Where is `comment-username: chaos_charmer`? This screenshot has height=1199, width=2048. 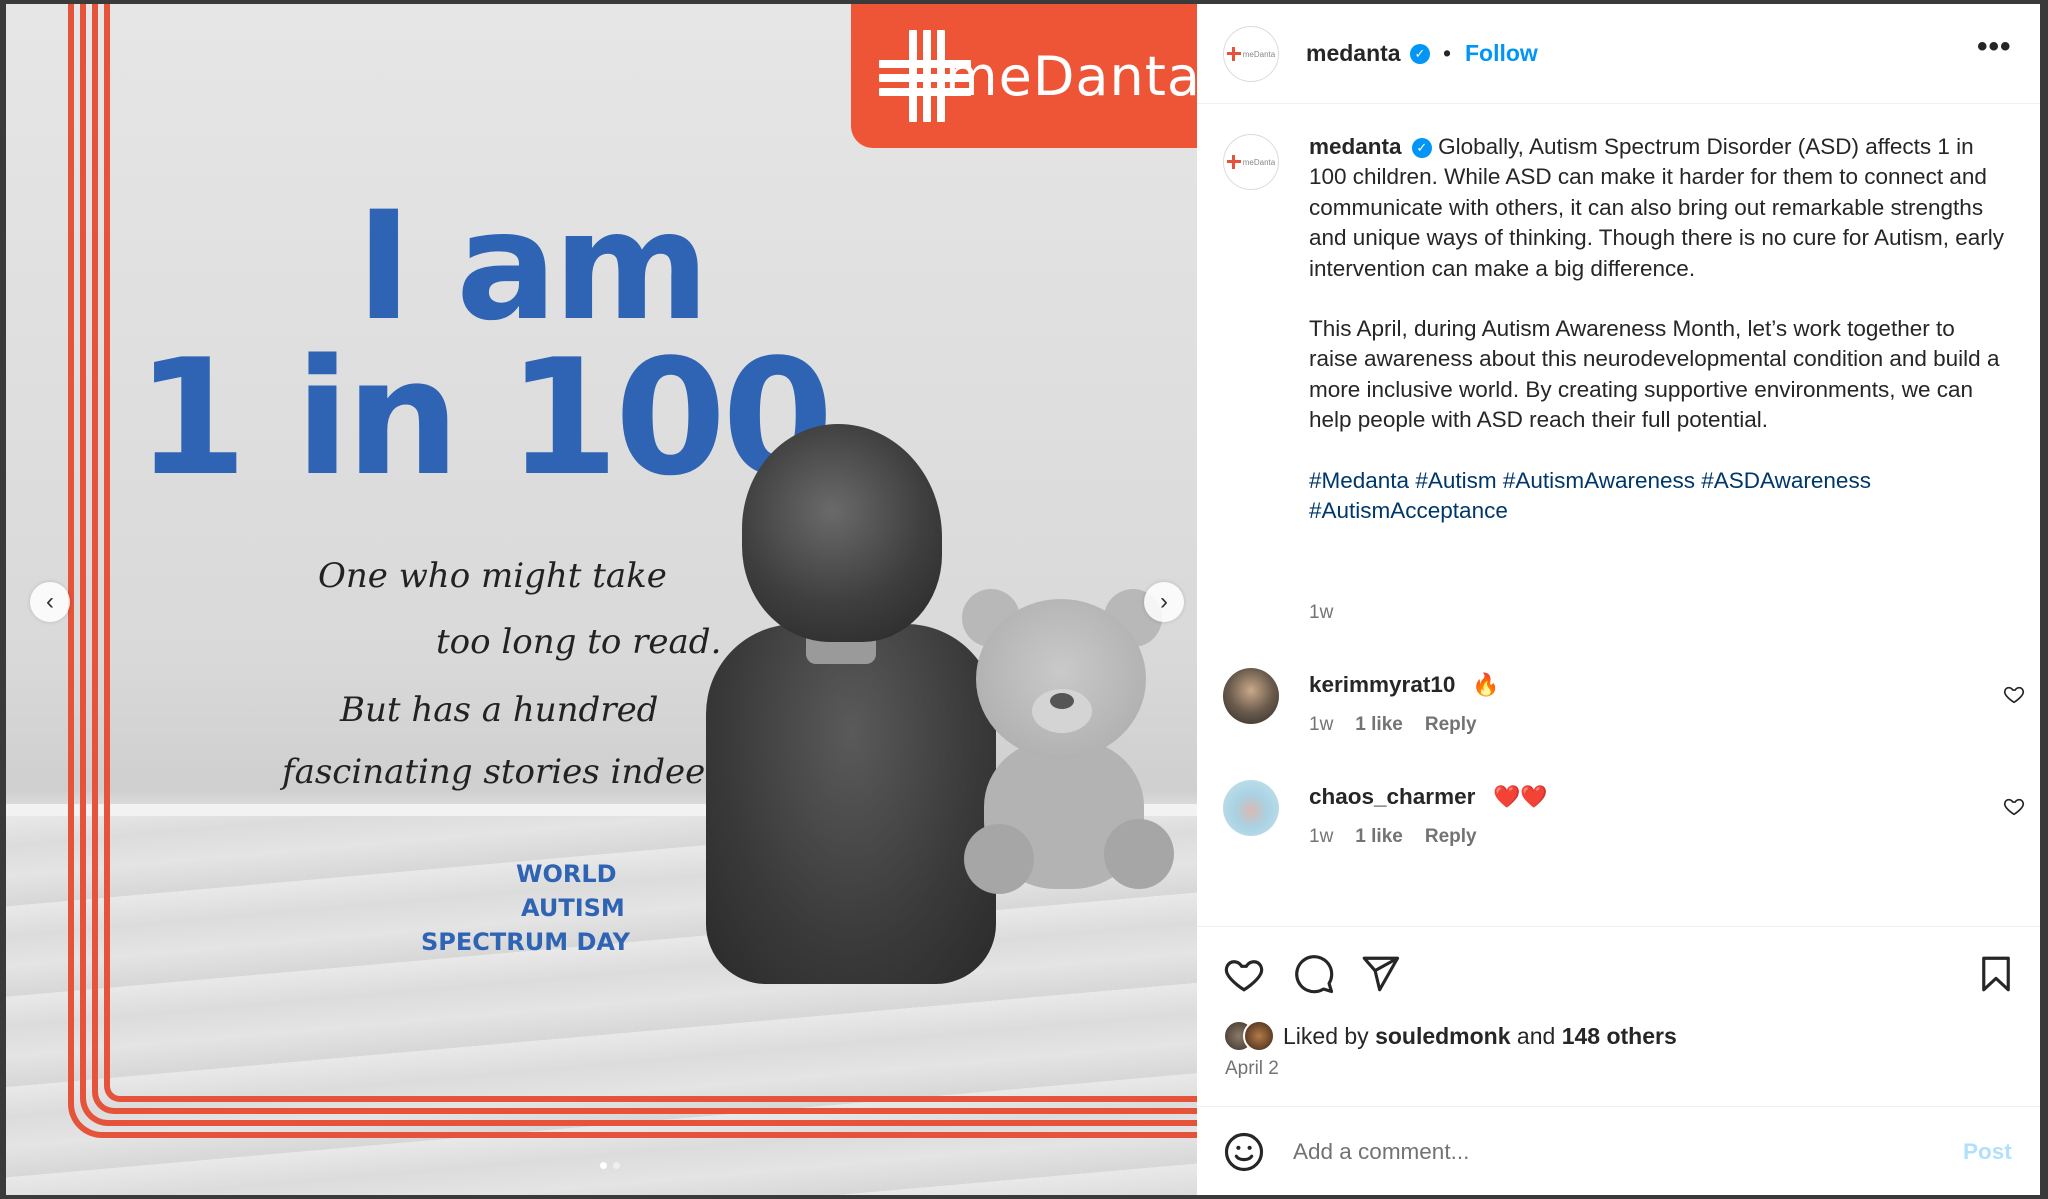
comment-username: chaos_charmer is located at coordinates (1392, 797).